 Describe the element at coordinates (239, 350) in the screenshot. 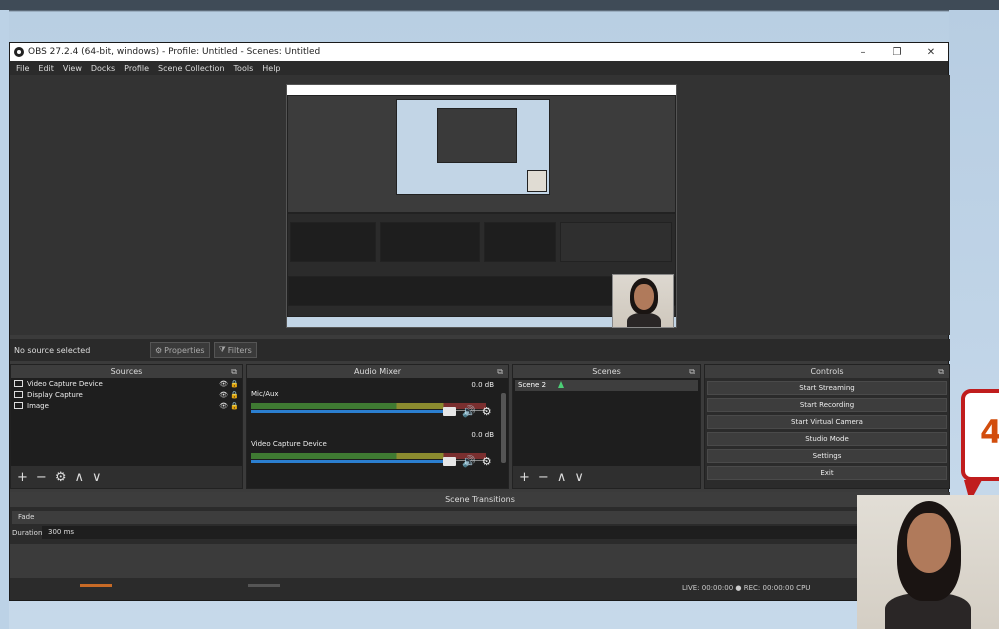

I see `filters-label: Filters` at that location.